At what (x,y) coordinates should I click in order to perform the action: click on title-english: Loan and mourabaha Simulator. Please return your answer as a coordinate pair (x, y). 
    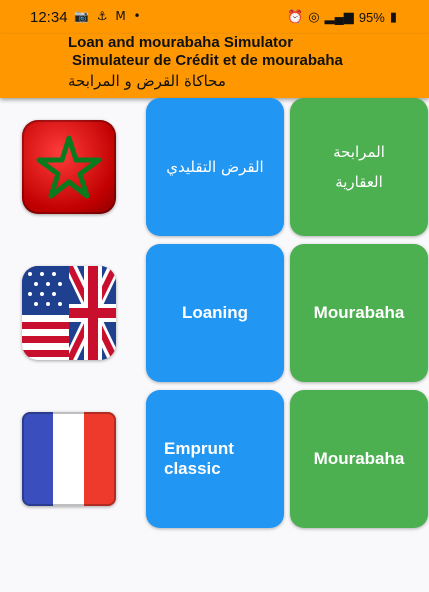
    Looking at the image, I should click on (181, 42).